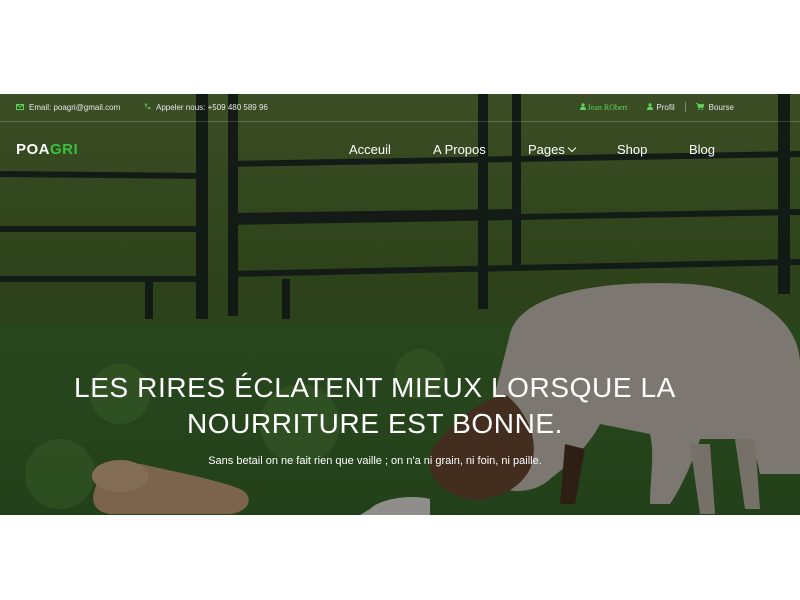 This screenshot has width=800, height=600. I want to click on contact-phone-text: Appeler nous: +509 480 589 96, so click(212, 107).